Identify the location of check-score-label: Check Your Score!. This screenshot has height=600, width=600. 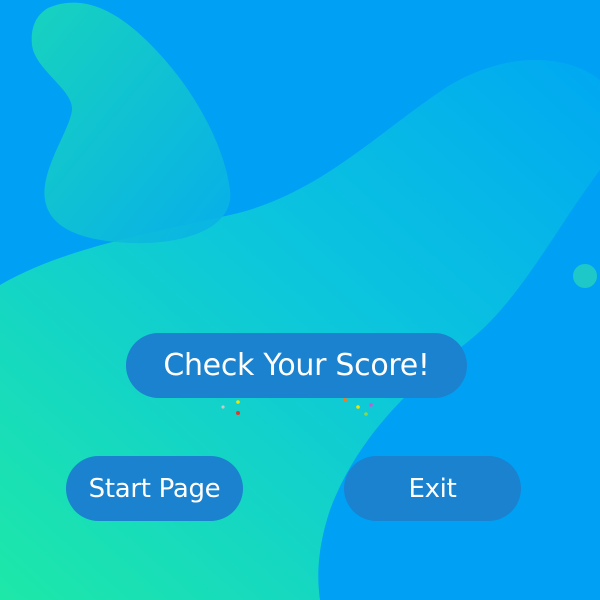
(296, 365).